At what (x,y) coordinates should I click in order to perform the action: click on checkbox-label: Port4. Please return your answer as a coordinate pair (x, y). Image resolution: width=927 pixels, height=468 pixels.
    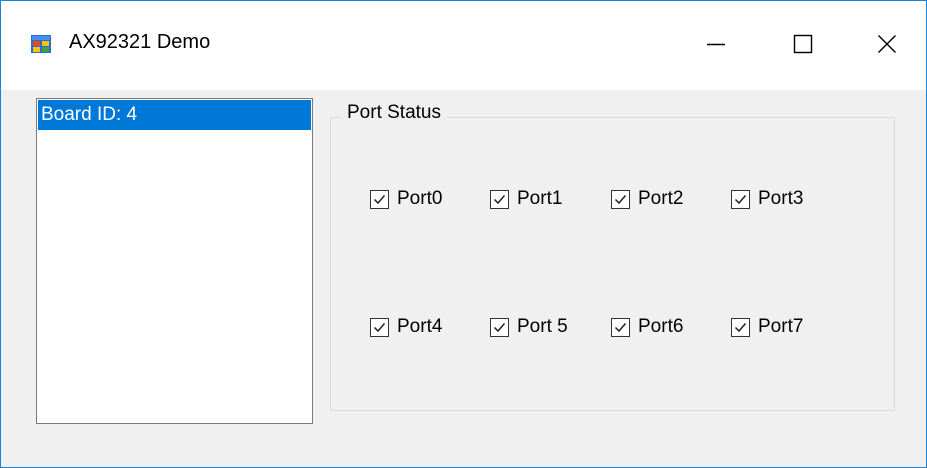
    Looking at the image, I should click on (420, 326).